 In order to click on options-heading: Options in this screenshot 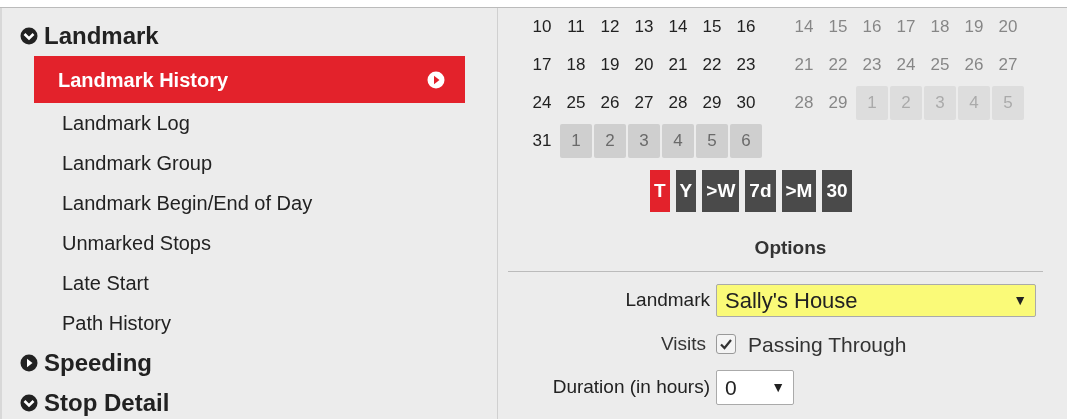, I will do `click(790, 248)`.